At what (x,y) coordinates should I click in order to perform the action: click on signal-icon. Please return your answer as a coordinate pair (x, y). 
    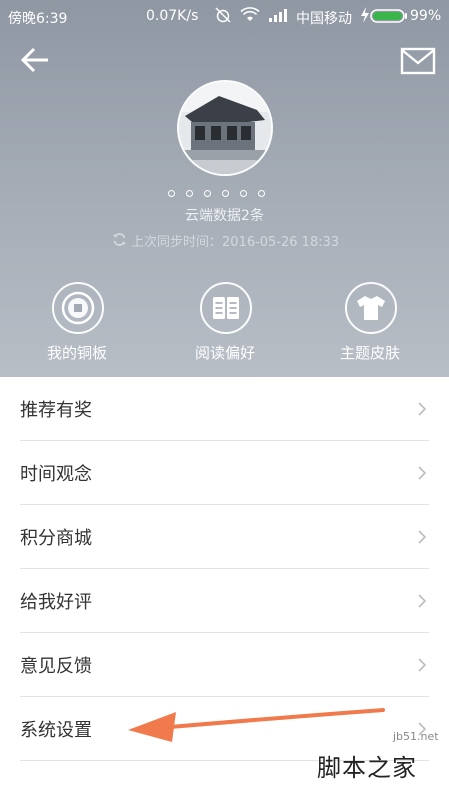
    Looking at the image, I should click on (278, 15).